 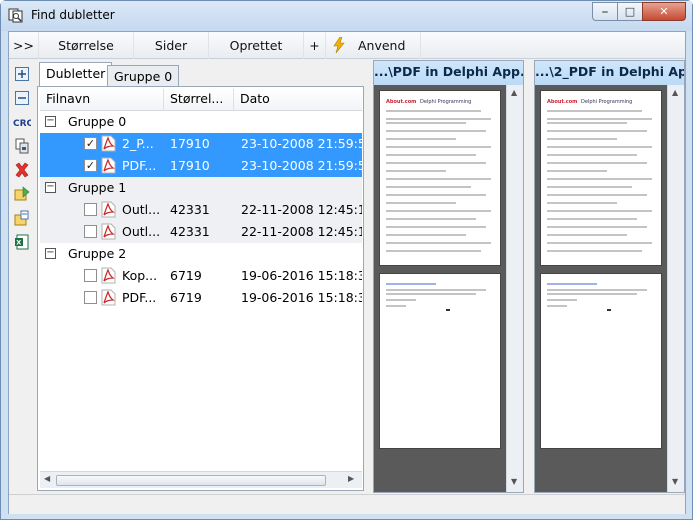 I want to click on column-filename: Filnavn, so click(x=102, y=100).